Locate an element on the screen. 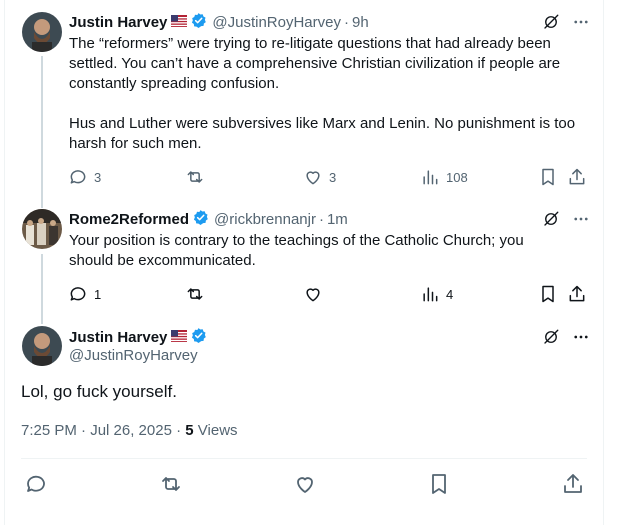  views-button: 4 is located at coordinates (436, 294).